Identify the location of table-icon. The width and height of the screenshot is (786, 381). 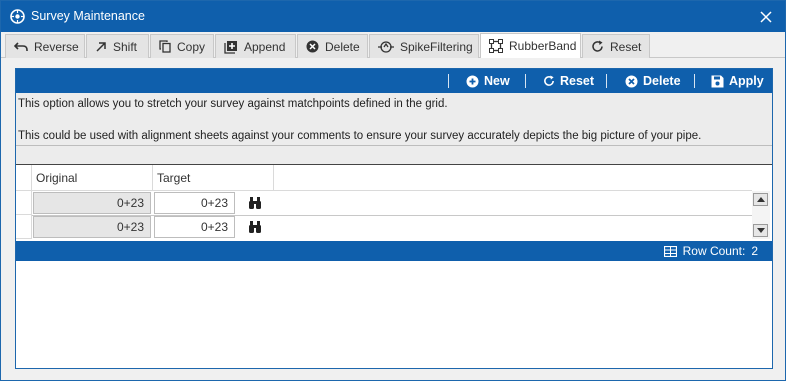
(670, 251).